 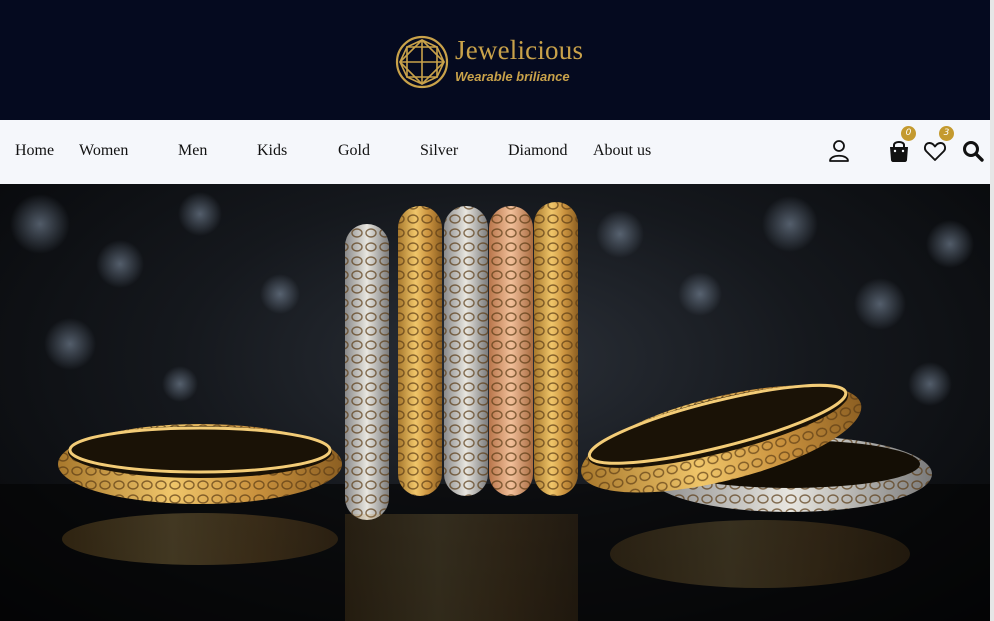 I want to click on search-icon, so click(x=973, y=151).